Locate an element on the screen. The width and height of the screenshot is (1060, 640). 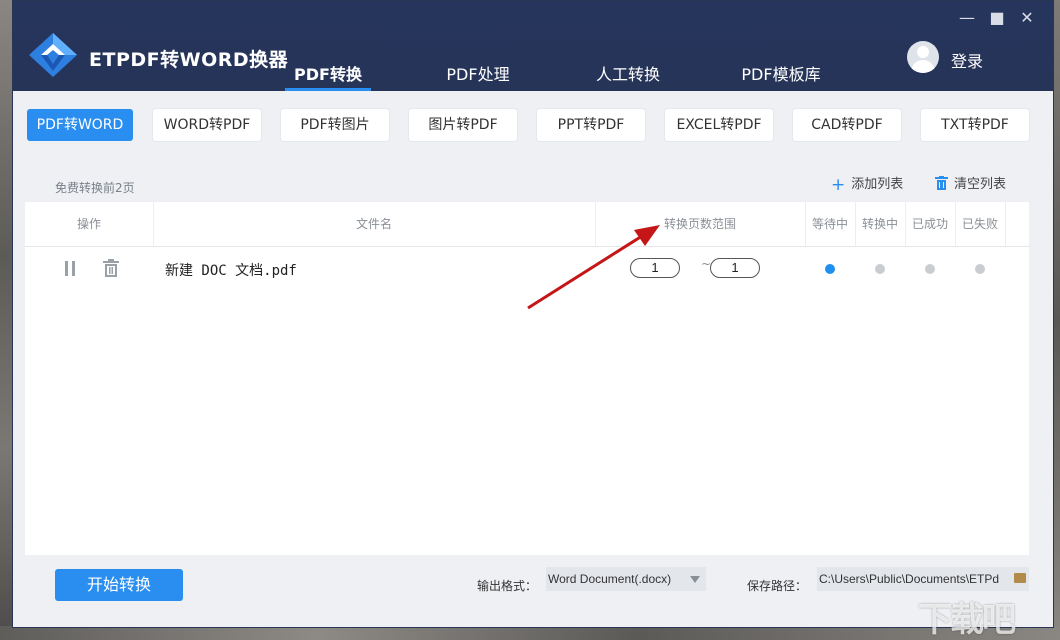
pause-icon is located at coordinates (70, 269).